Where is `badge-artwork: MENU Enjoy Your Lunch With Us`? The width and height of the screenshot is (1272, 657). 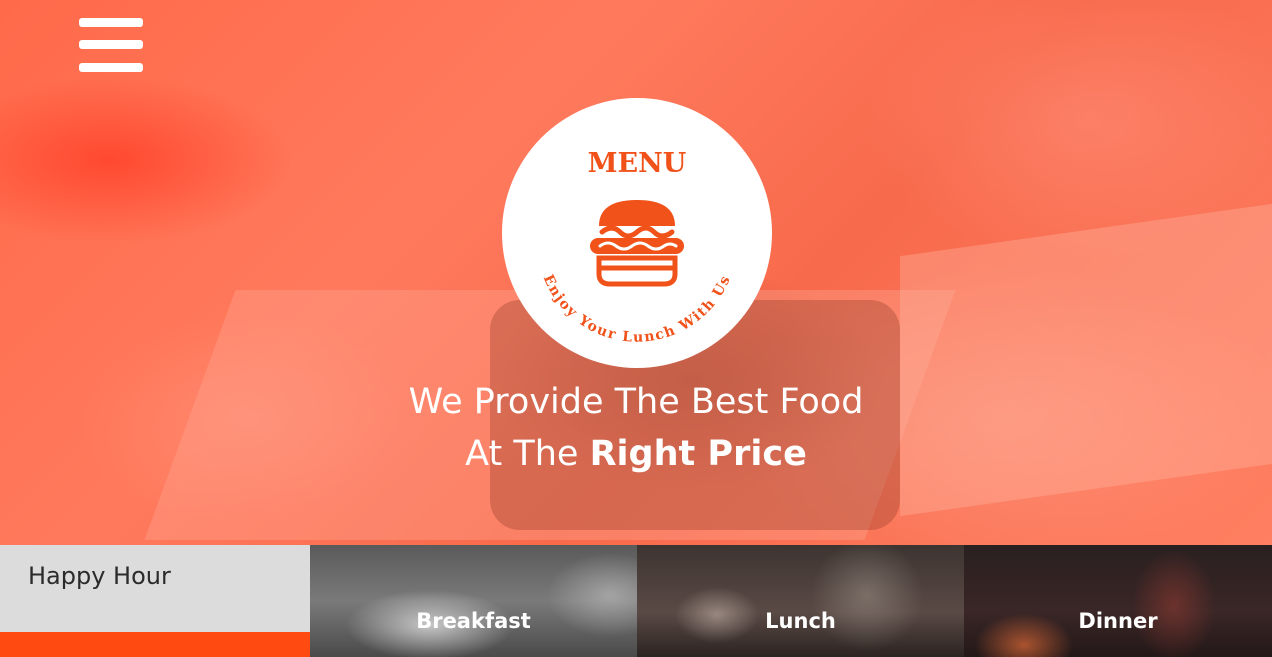 badge-artwork: MENU Enjoy Your Lunch With Us is located at coordinates (636, 247).